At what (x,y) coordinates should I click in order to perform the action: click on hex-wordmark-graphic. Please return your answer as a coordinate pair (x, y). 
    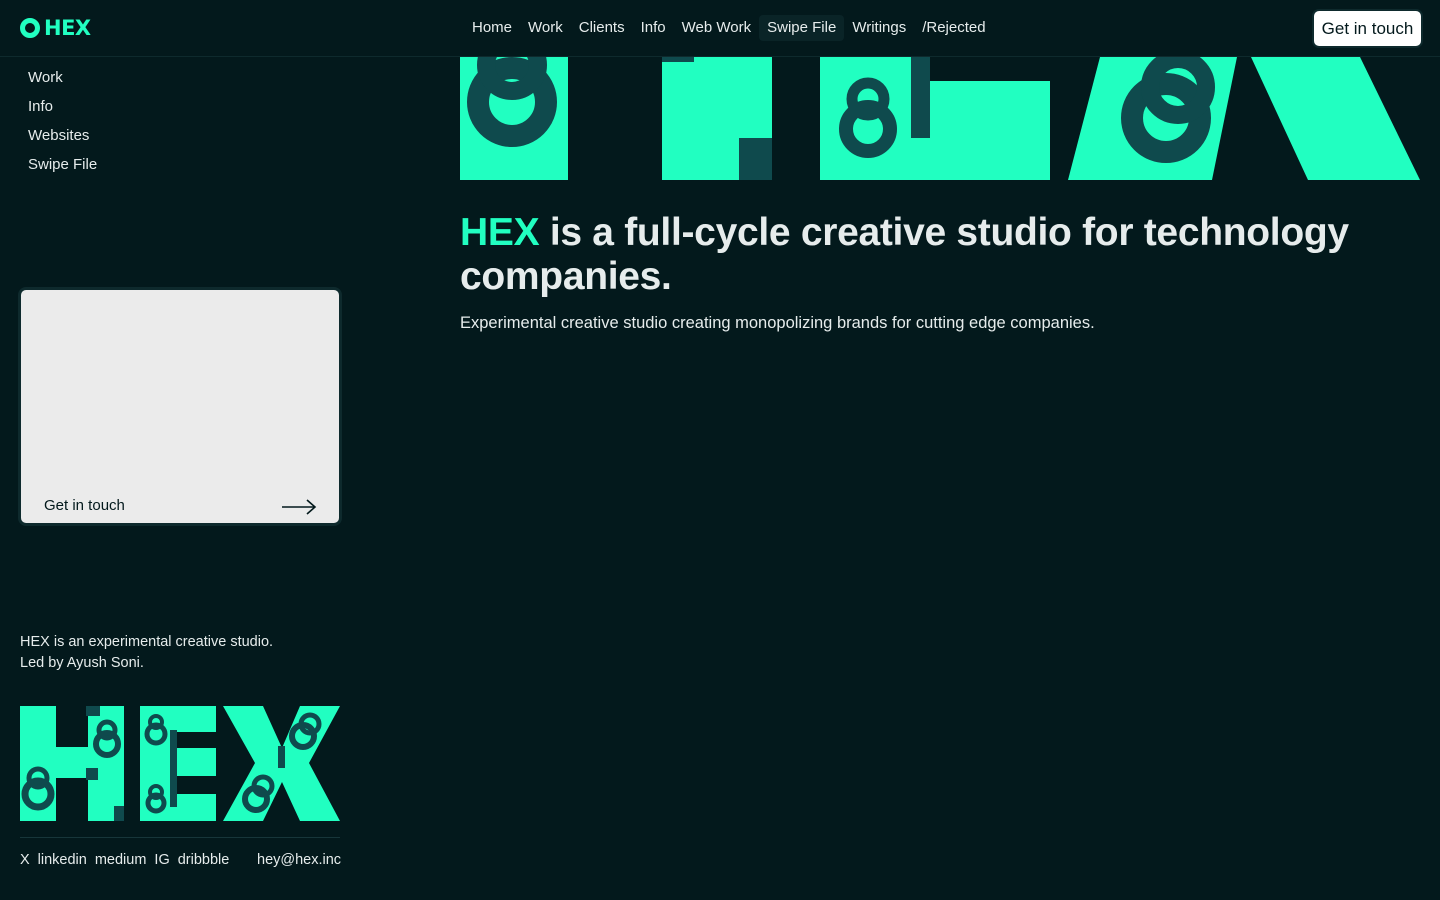
    Looking at the image, I should click on (180, 763).